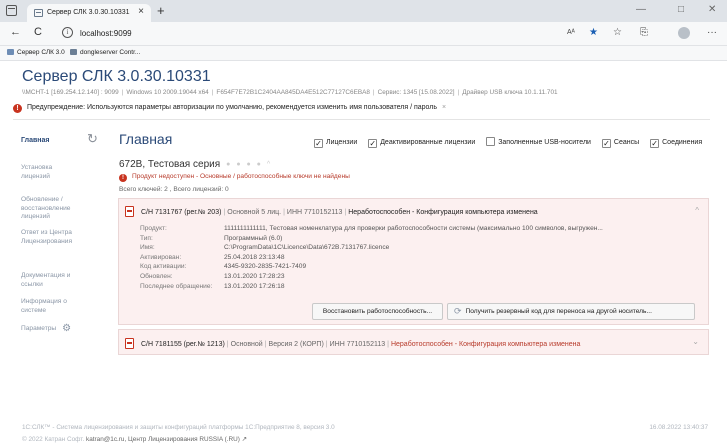  What do you see at coordinates (116, 76) in the screenshot?
I see `app-title: Сервер СЛК 3.0.30.10331` at bounding box center [116, 76].